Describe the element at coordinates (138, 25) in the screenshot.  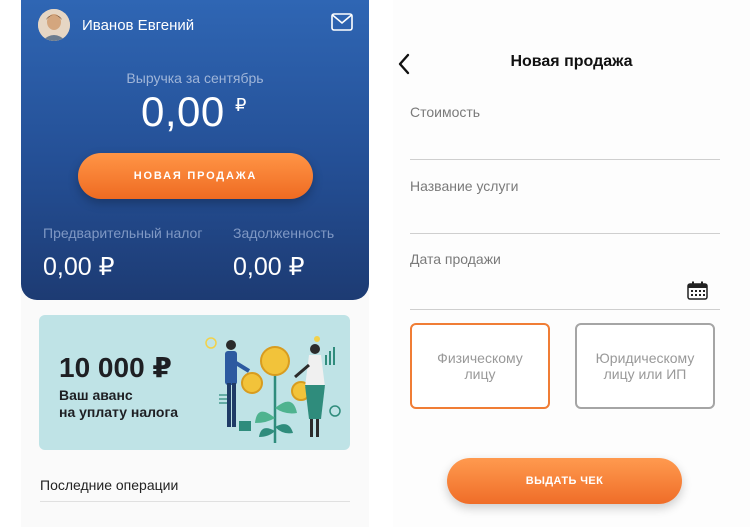
I see `user-name: Иванов Евгений` at that location.